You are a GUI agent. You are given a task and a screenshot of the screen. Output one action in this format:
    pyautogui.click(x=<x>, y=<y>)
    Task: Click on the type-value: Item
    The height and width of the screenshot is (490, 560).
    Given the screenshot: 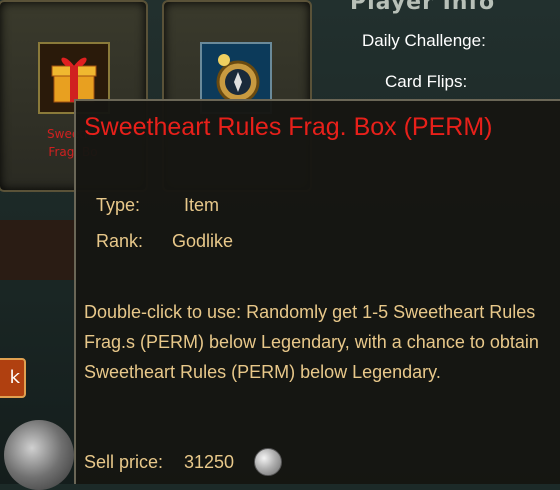 What is the action you would take?
    pyautogui.click(x=202, y=205)
    